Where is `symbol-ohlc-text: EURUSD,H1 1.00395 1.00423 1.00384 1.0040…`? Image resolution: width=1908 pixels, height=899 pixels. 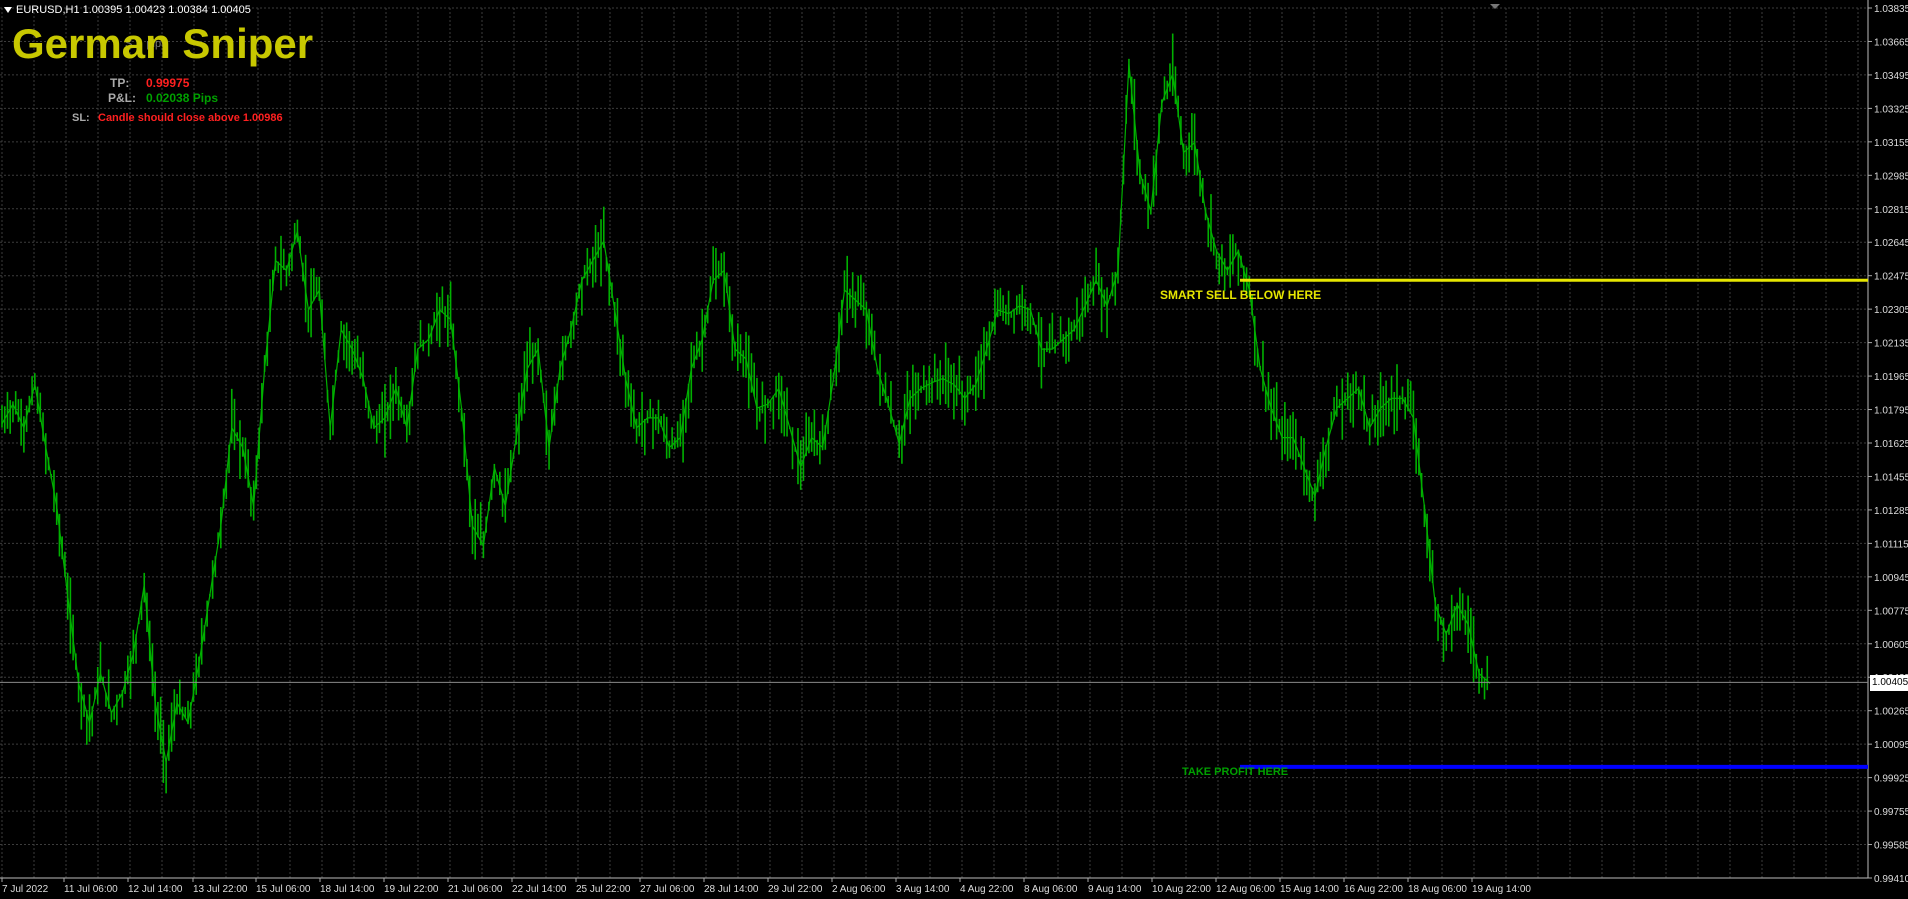 symbol-ohlc-text: EURUSD,H1 1.00395 1.00423 1.00384 1.0040… is located at coordinates (133, 10).